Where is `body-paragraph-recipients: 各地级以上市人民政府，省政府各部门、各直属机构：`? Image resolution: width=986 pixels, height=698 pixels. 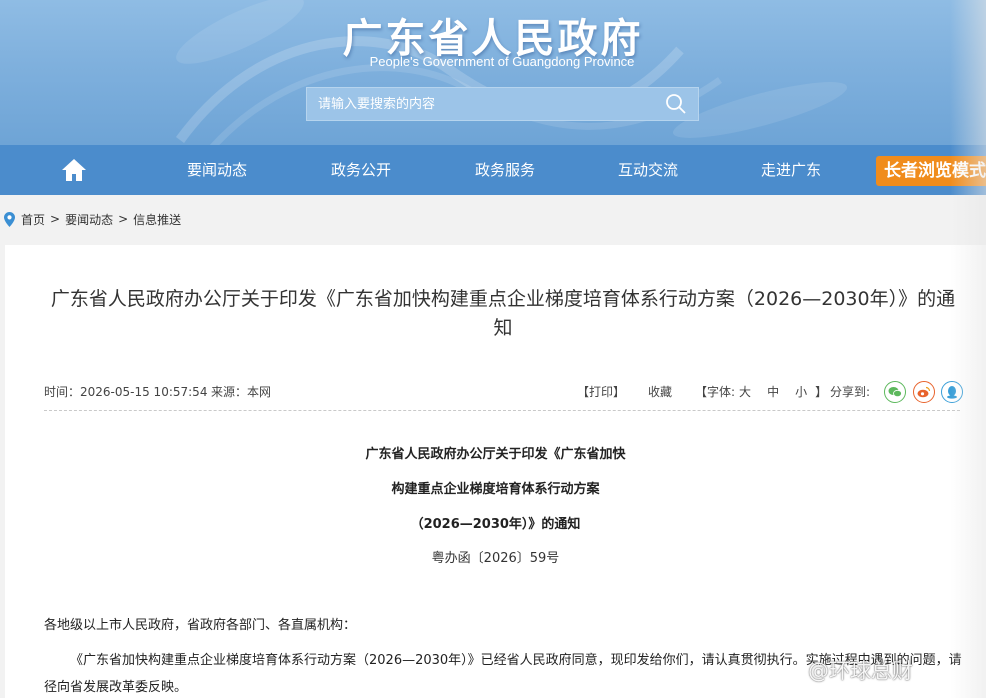
body-paragraph-recipients: 各地级以上市人民政府，省政府各部门、各直属机构： is located at coordinates (200, 625).